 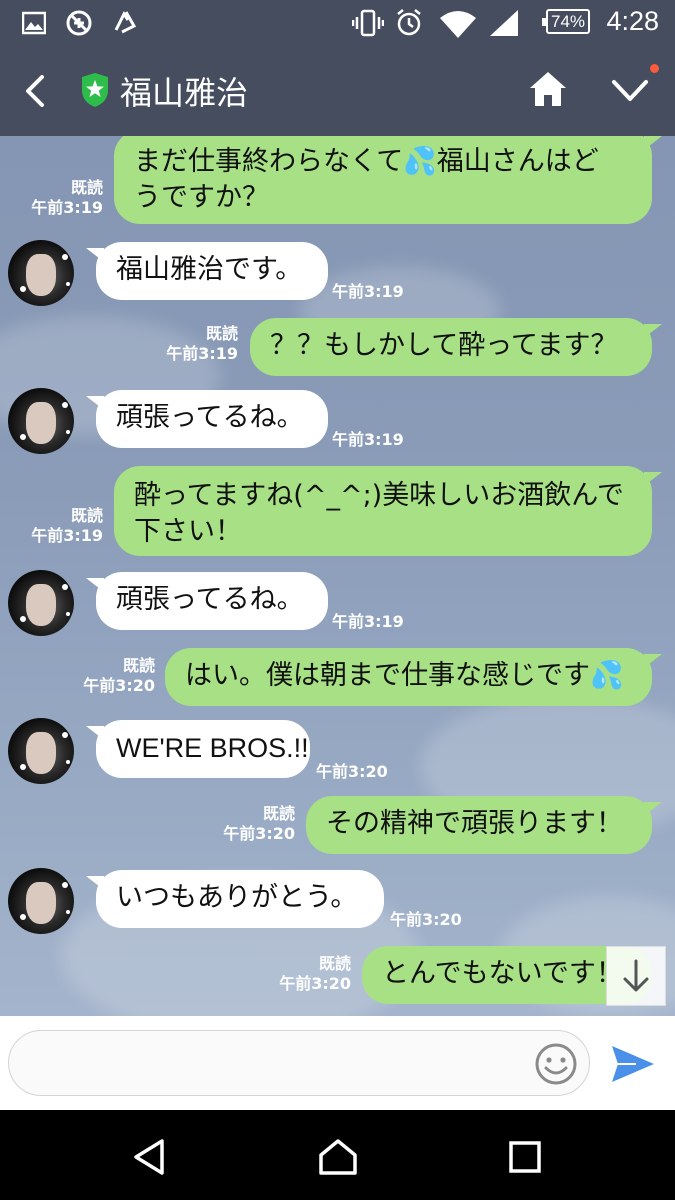 What do you see at coordinates (632, 21) in the screenshot?
I see `clock: 4:28` at bounding box center [632, 21].